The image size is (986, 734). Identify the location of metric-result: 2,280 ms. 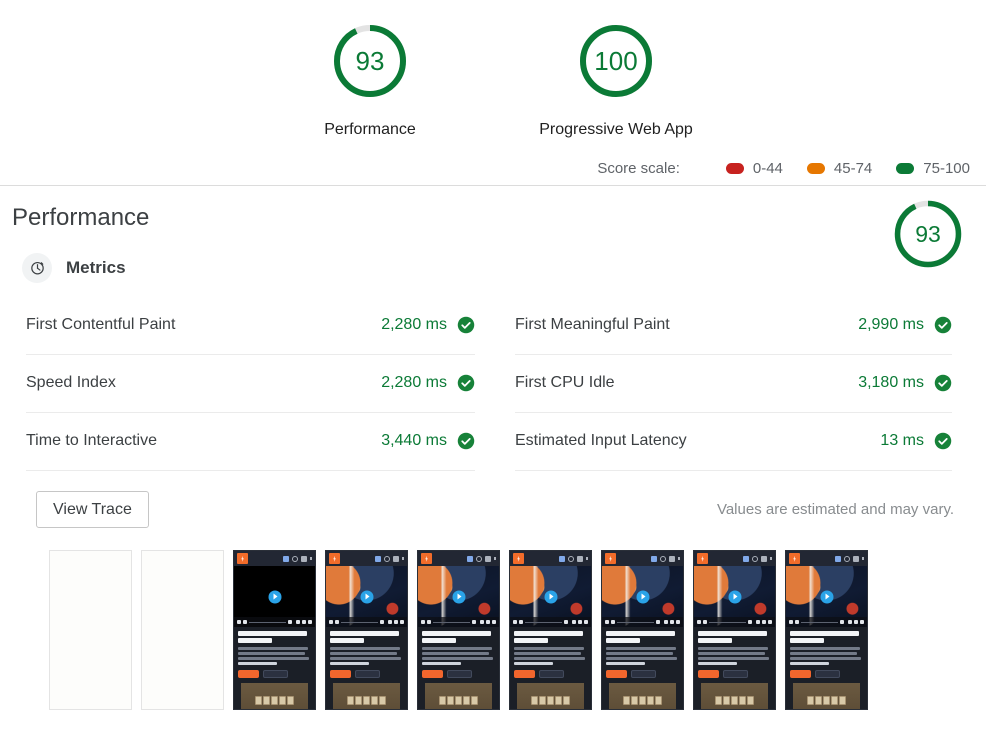
(428, 325).